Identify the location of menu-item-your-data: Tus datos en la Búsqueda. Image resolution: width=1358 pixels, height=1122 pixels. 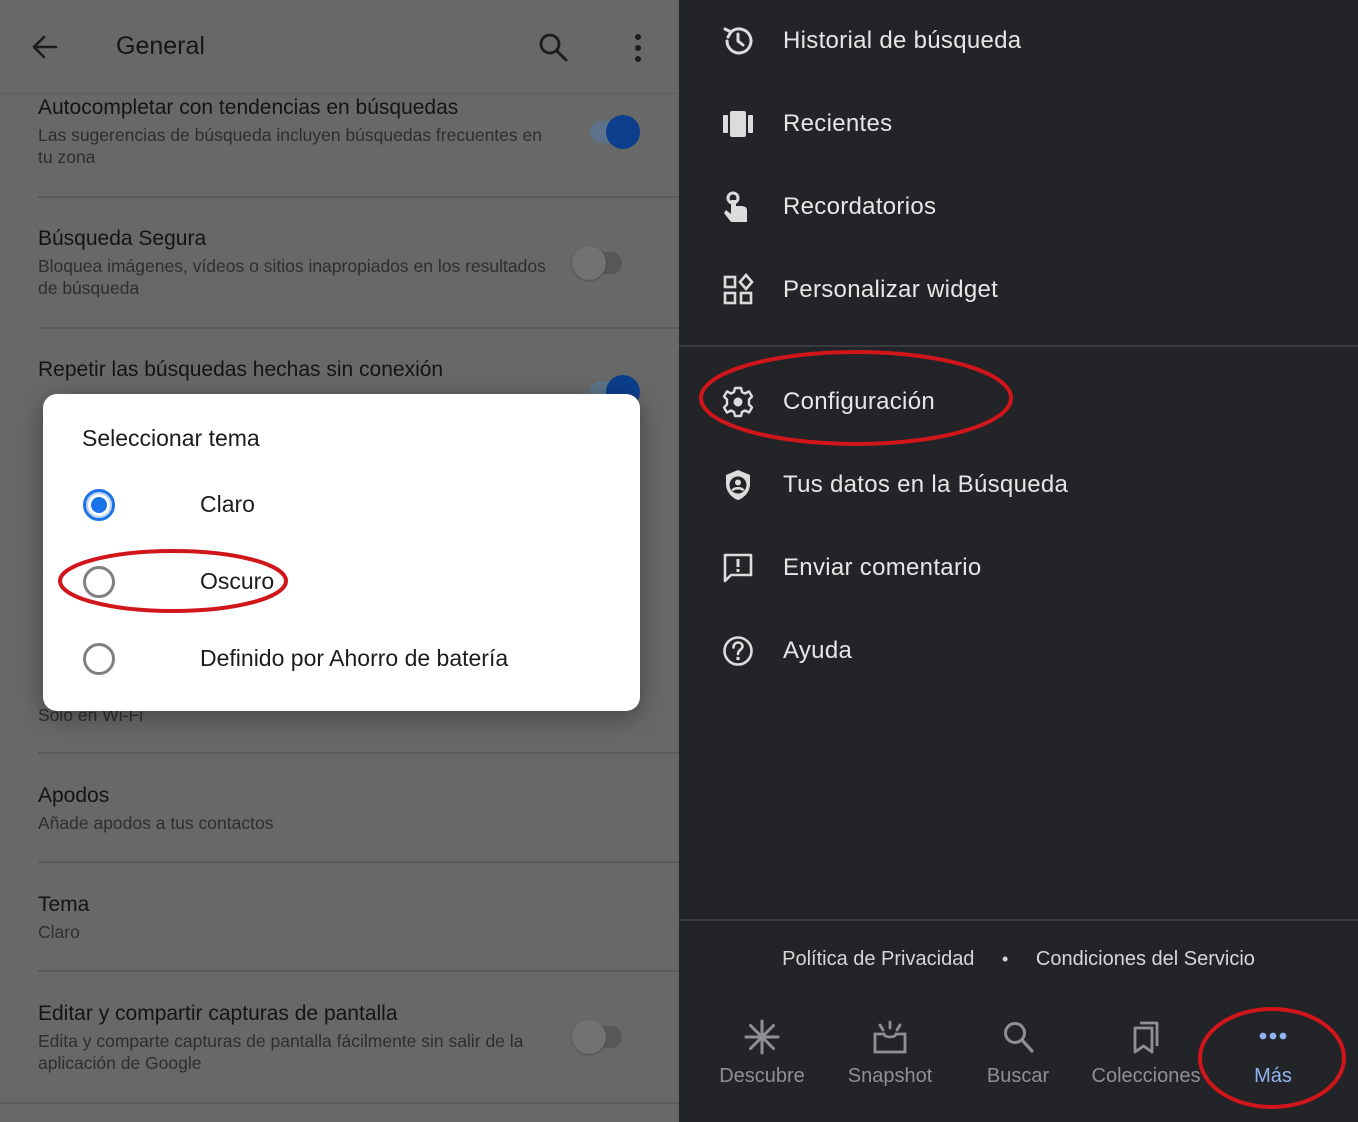
(1018, 486).